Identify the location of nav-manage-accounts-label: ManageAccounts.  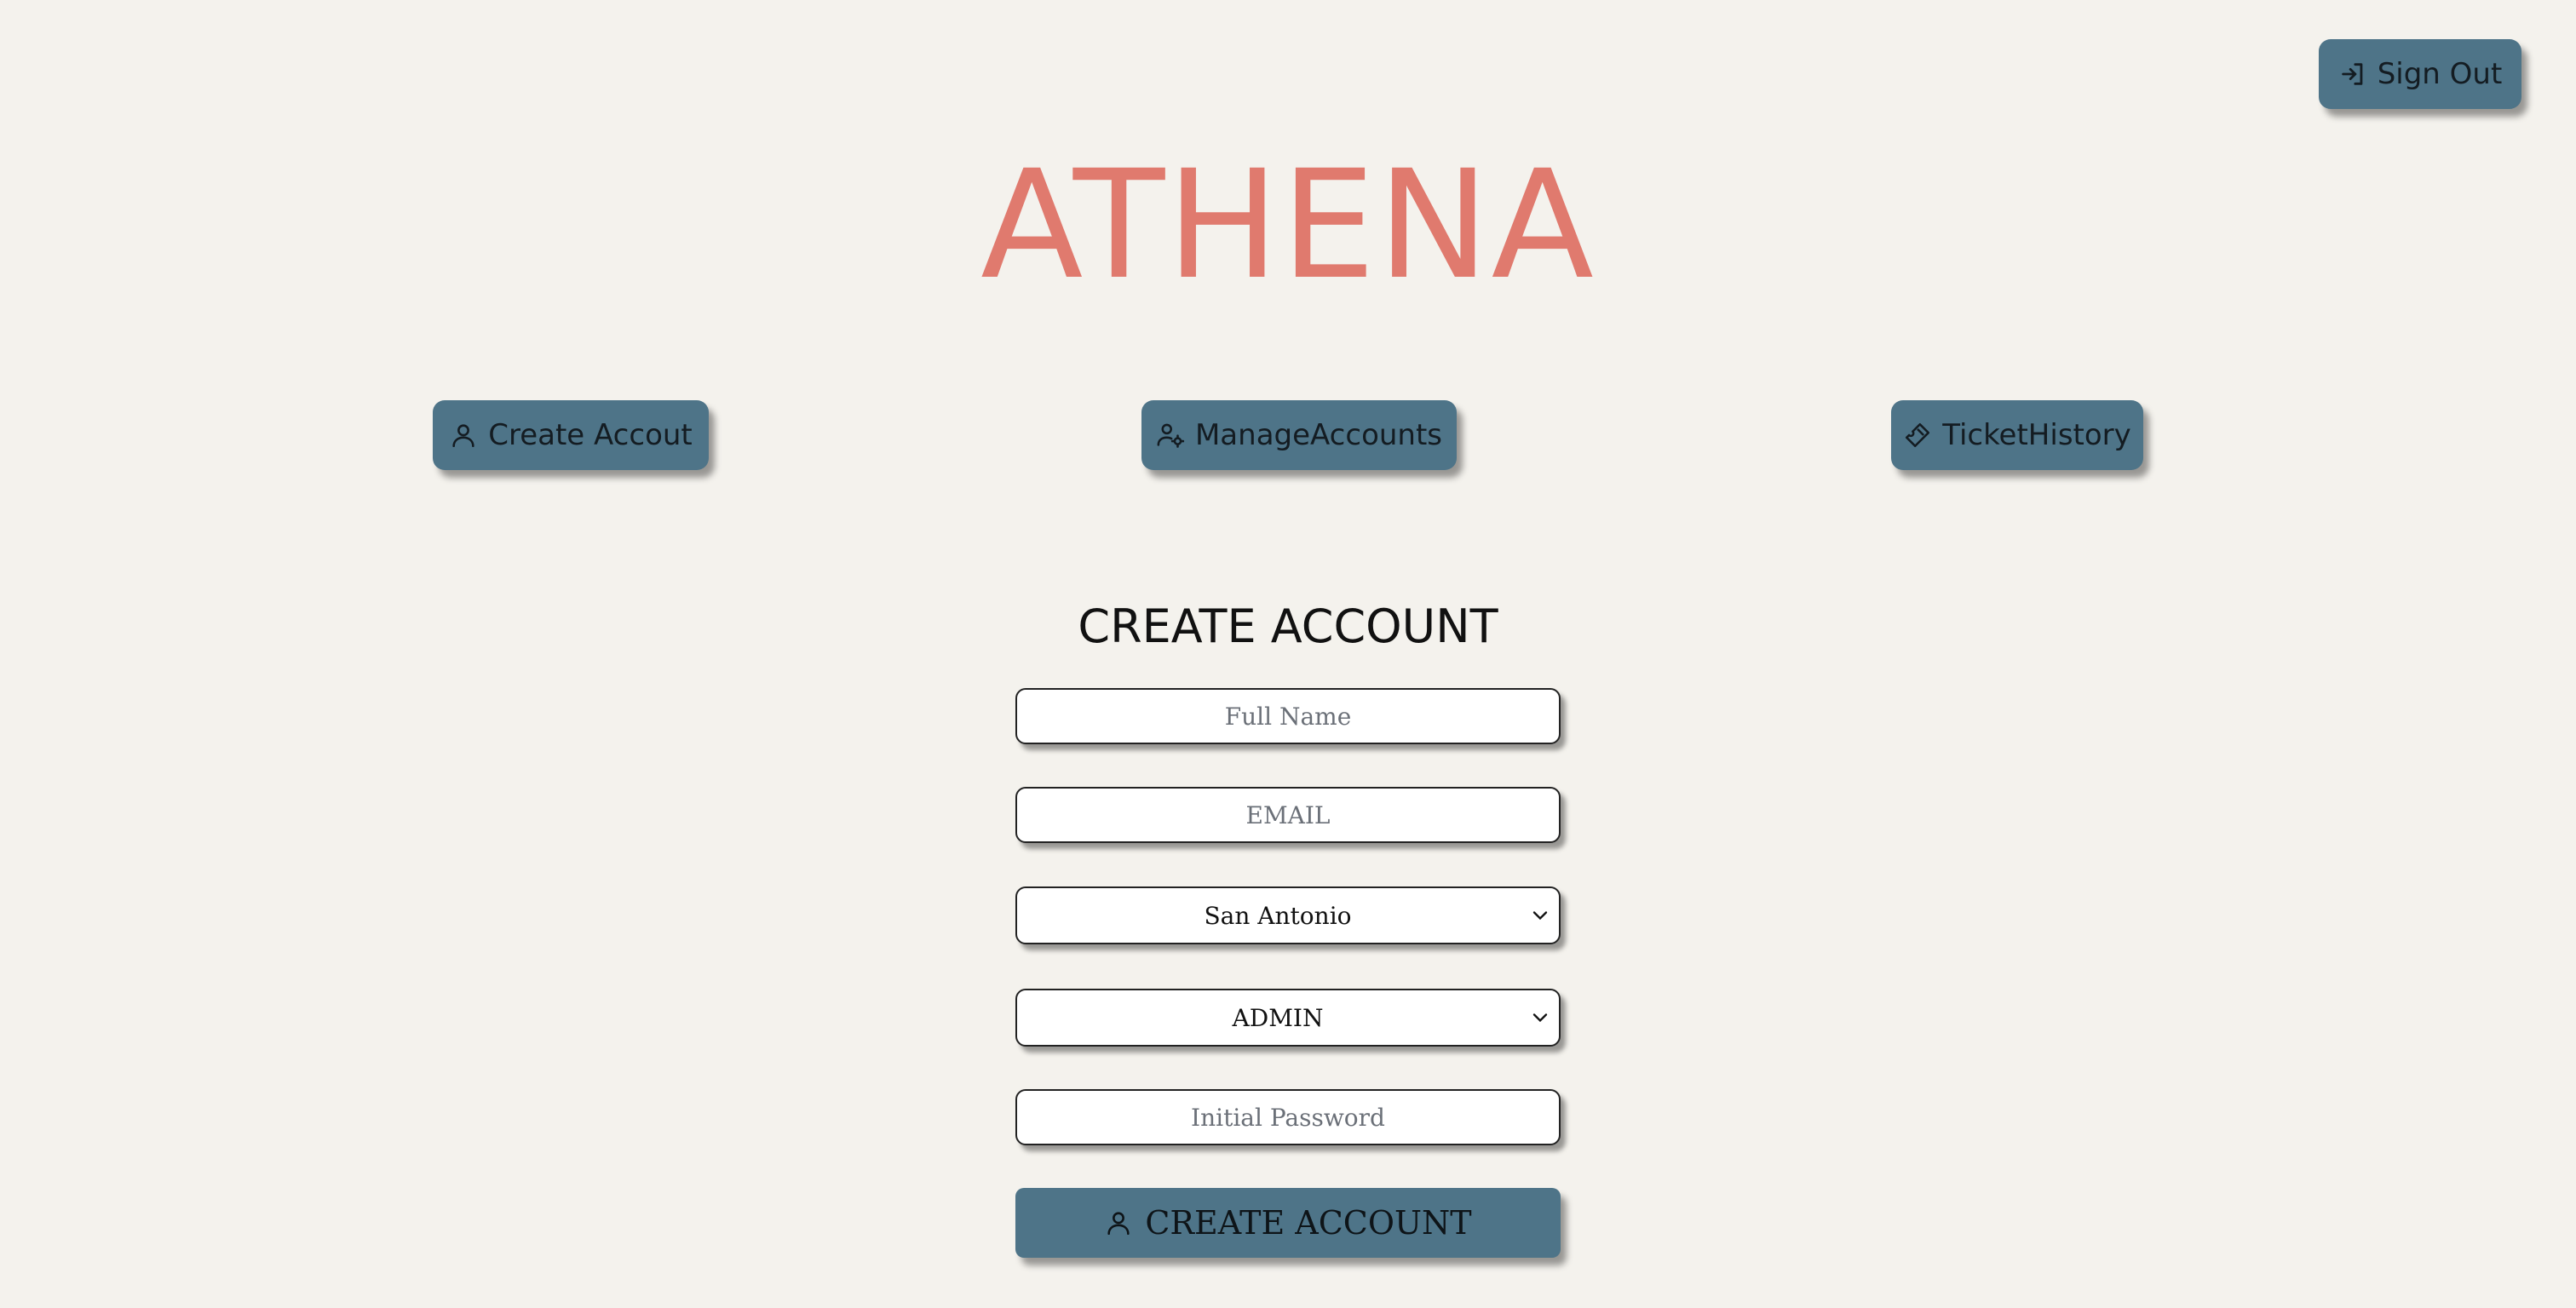
(1318, 435).